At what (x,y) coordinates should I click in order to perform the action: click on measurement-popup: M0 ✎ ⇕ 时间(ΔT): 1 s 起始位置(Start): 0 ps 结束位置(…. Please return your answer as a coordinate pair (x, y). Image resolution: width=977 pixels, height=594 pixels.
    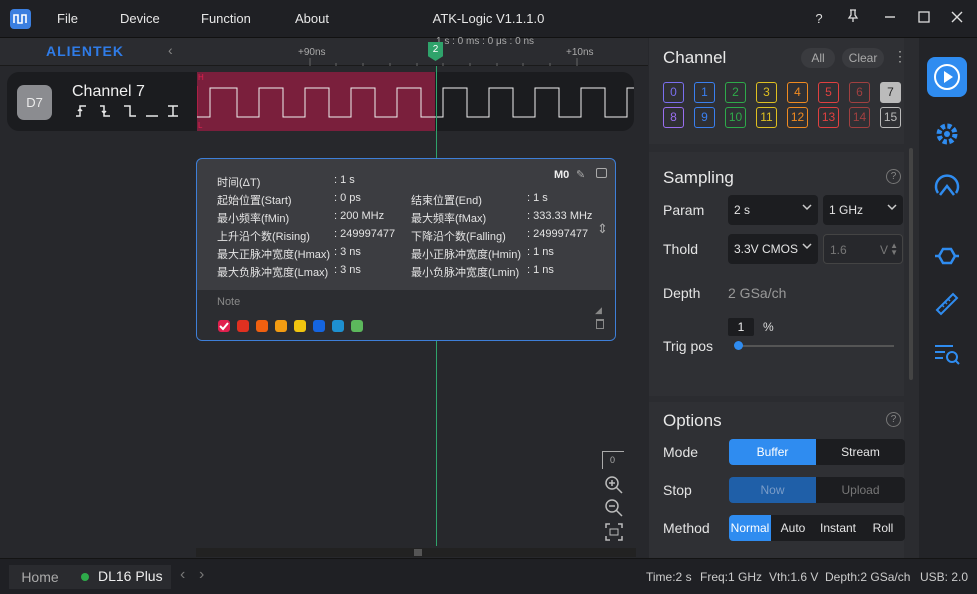
    Looking at the image, I should click on (406, 249).